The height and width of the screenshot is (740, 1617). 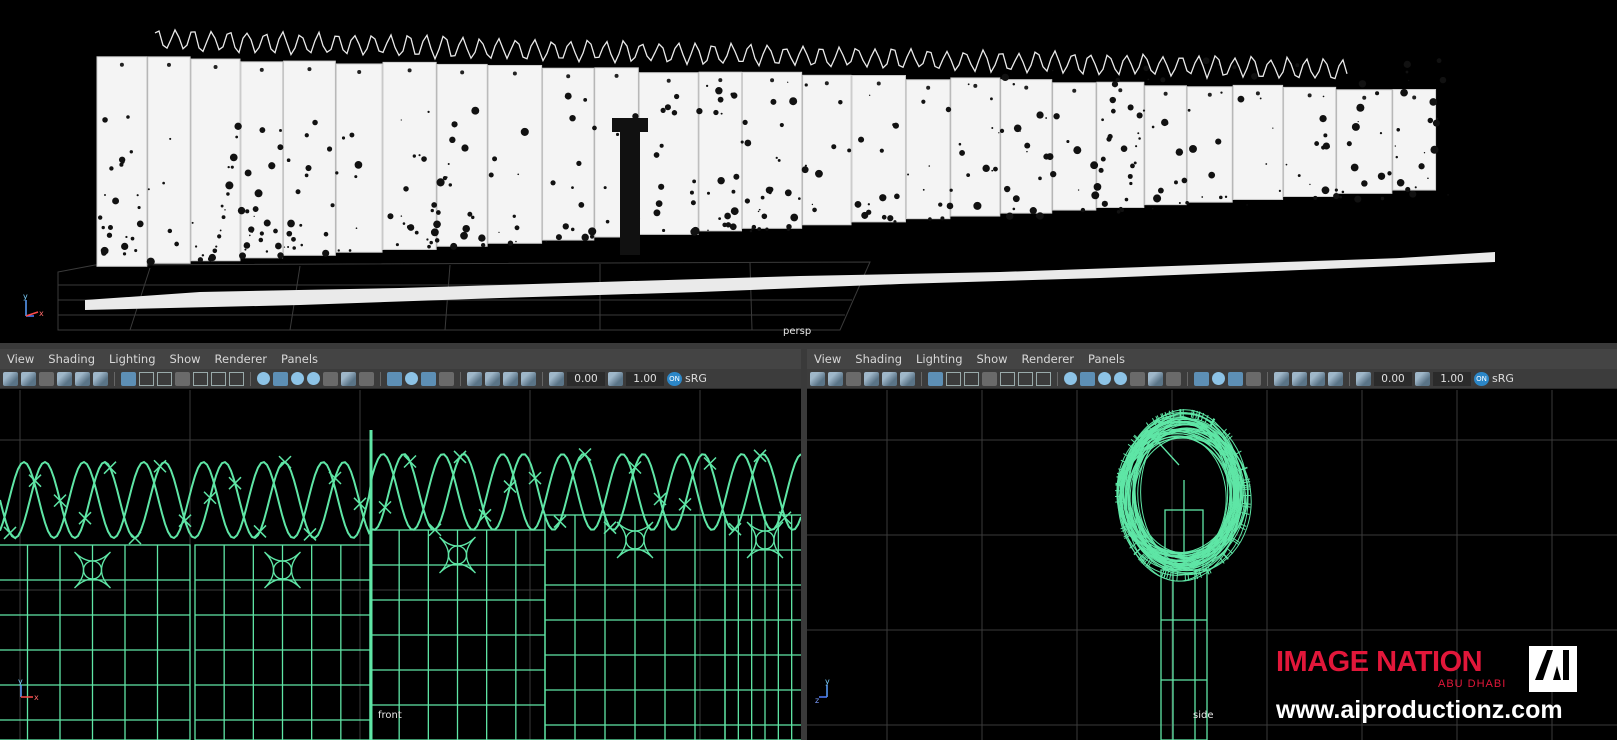 What do you see at coordinates (668, 80) in the screenshot?
I see `wall-panel-hole` at bounding box center [668, 80].